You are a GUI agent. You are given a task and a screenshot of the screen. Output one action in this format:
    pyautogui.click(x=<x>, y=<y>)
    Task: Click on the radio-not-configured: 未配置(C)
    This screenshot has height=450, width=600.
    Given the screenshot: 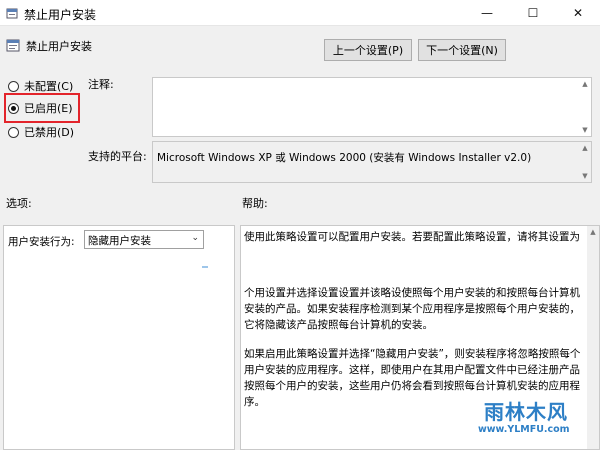 What is the action you would take?
    pyautogui.click(x=40, y=86)
    